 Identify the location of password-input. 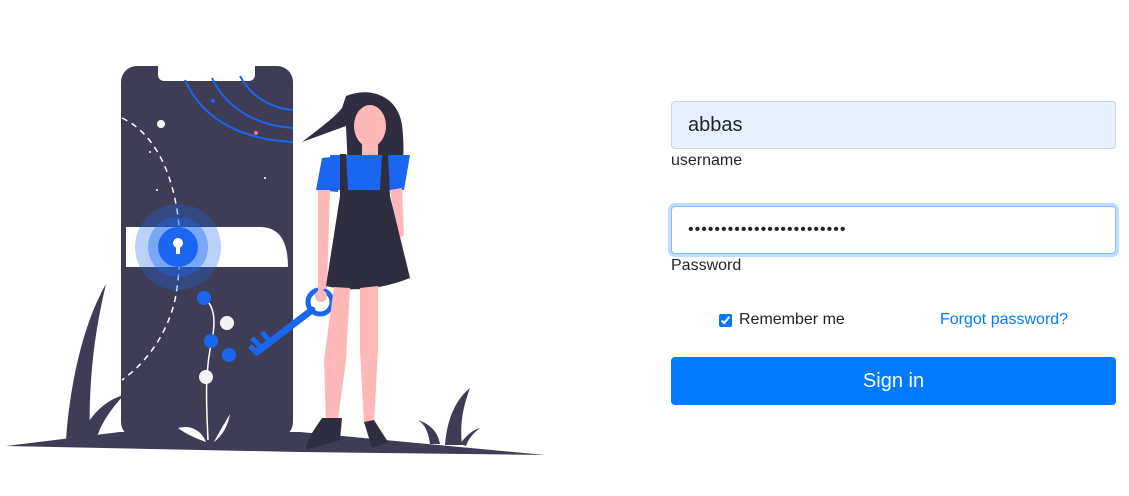
(893, 230).